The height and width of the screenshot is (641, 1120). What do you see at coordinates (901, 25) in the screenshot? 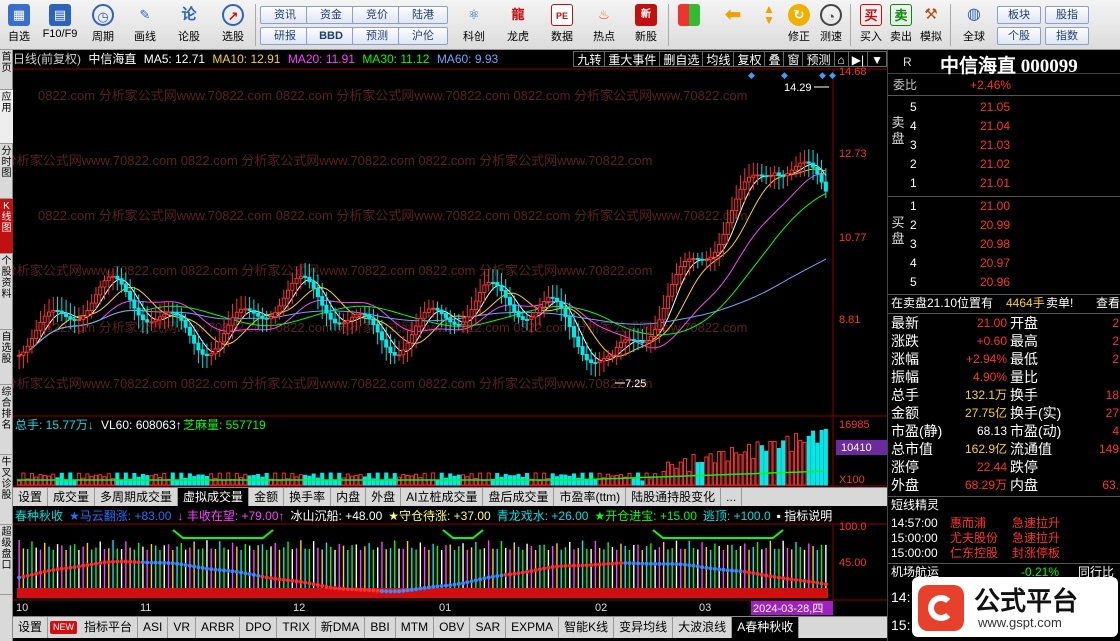
I see `toolbar-sell: 卖卖出` at bounding box center [901, 25].